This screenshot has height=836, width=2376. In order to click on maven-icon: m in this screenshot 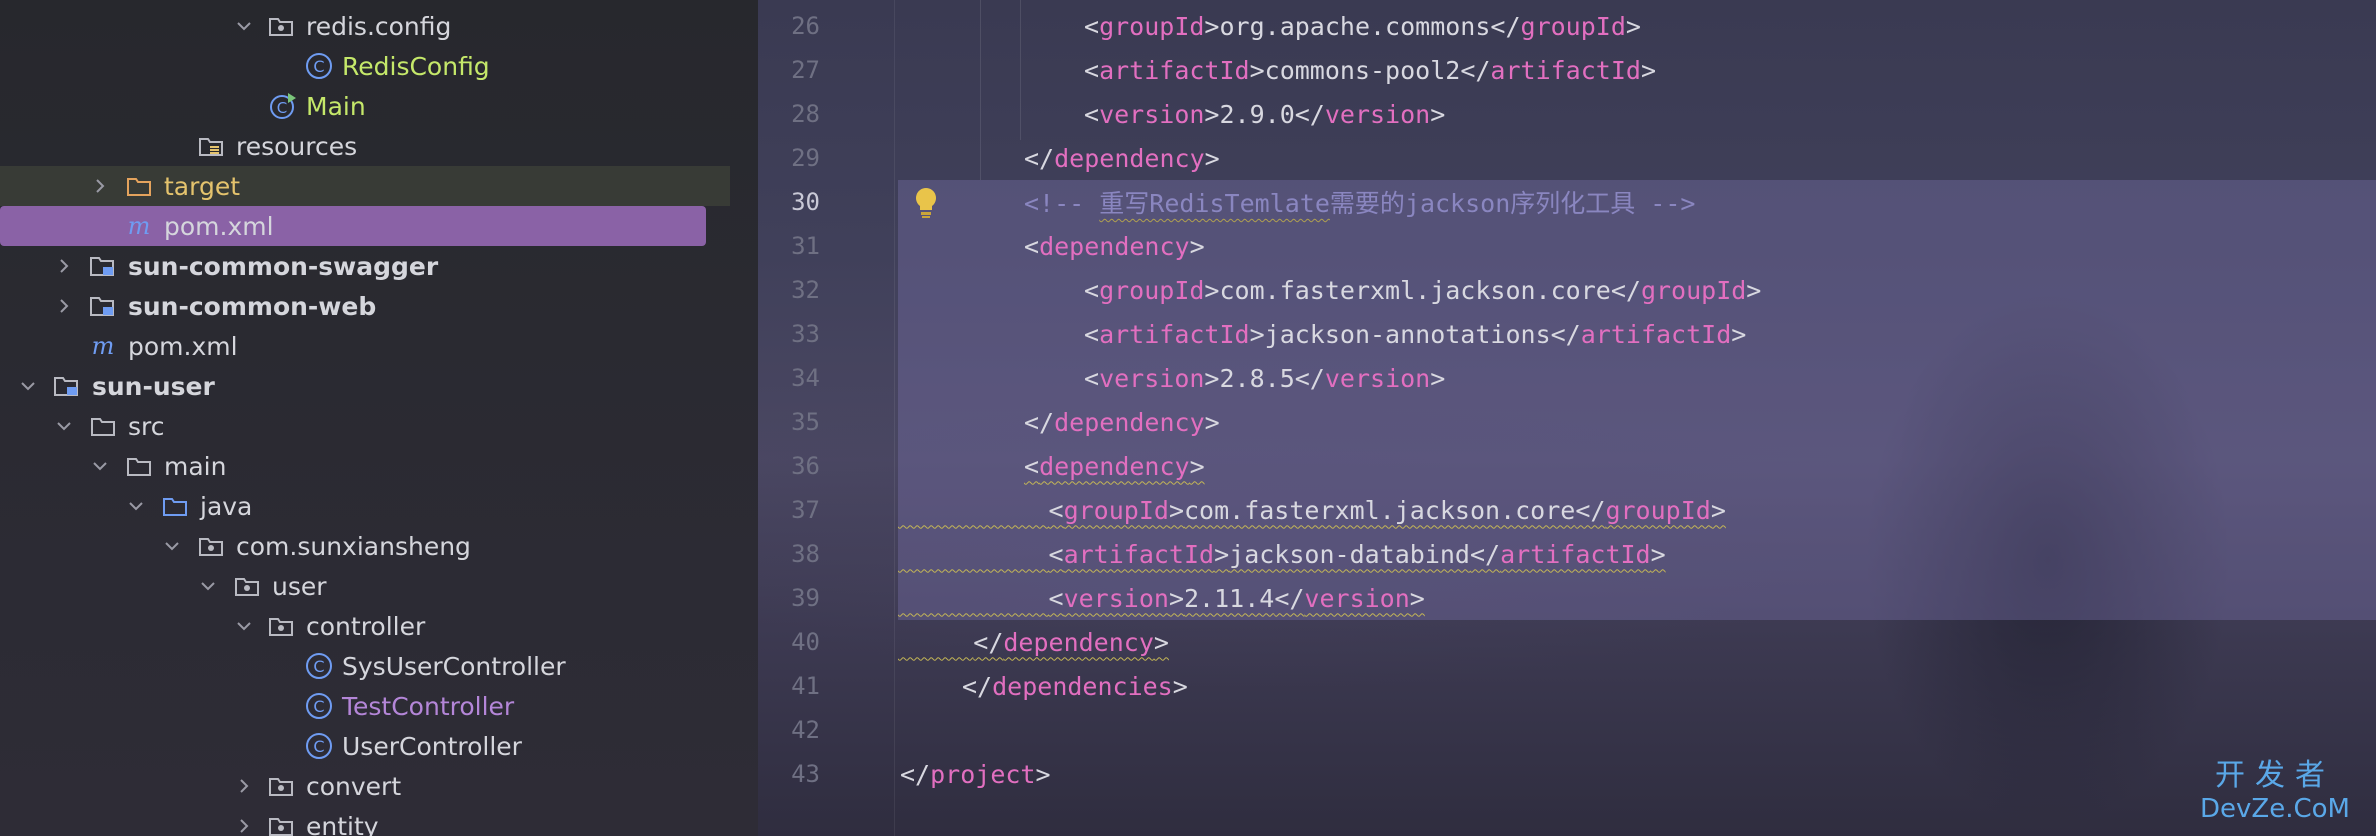, I will do `click(103, 346)`.